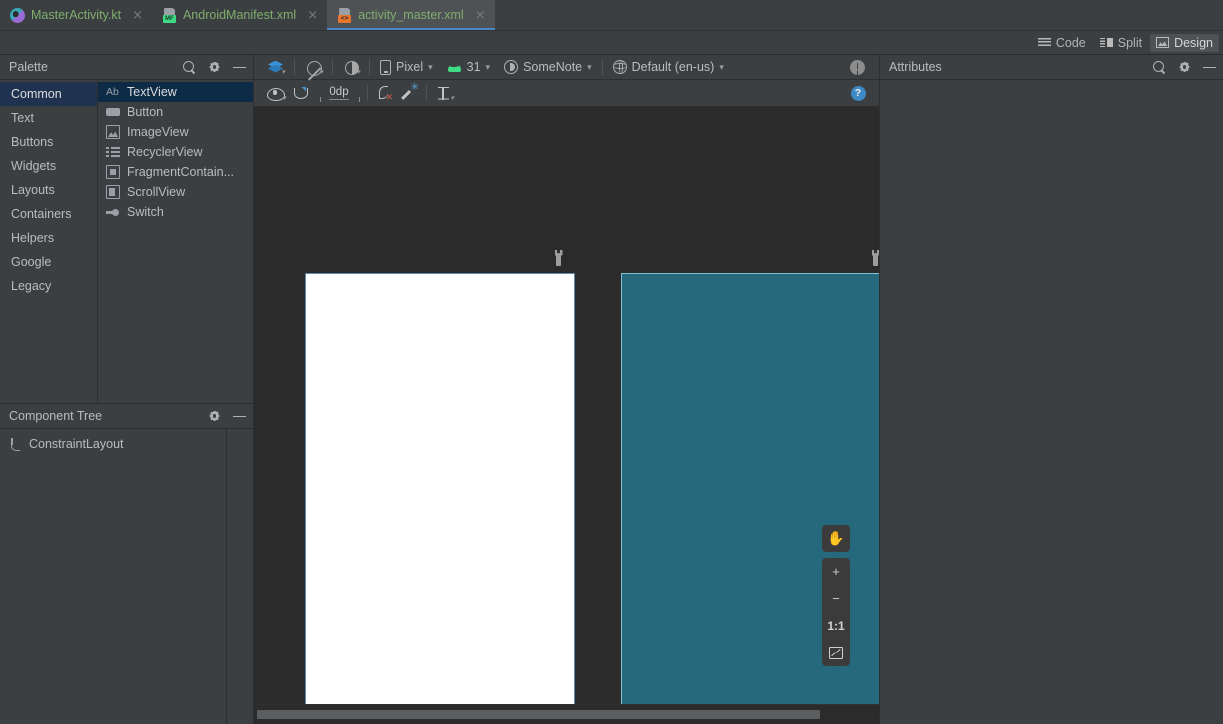 The width and height of the screenshot is (1223, 724). I want to click on default-margin-field: 0dp, so click(339, 93).